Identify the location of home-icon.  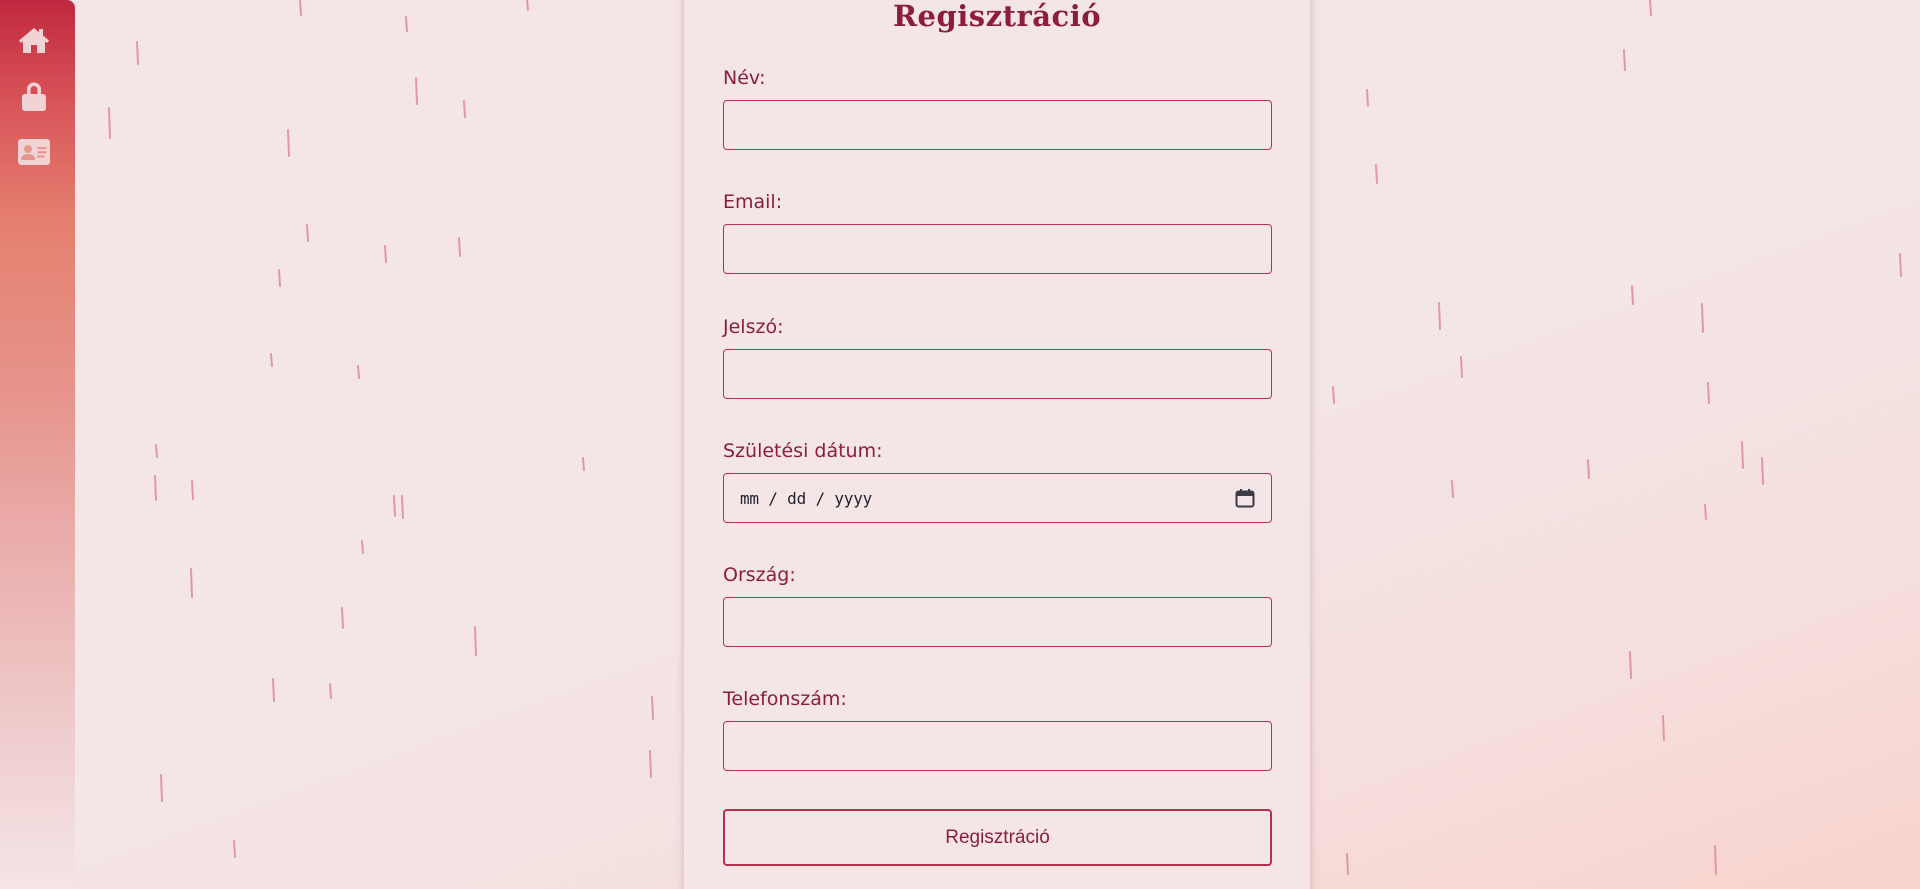
(34, 40).